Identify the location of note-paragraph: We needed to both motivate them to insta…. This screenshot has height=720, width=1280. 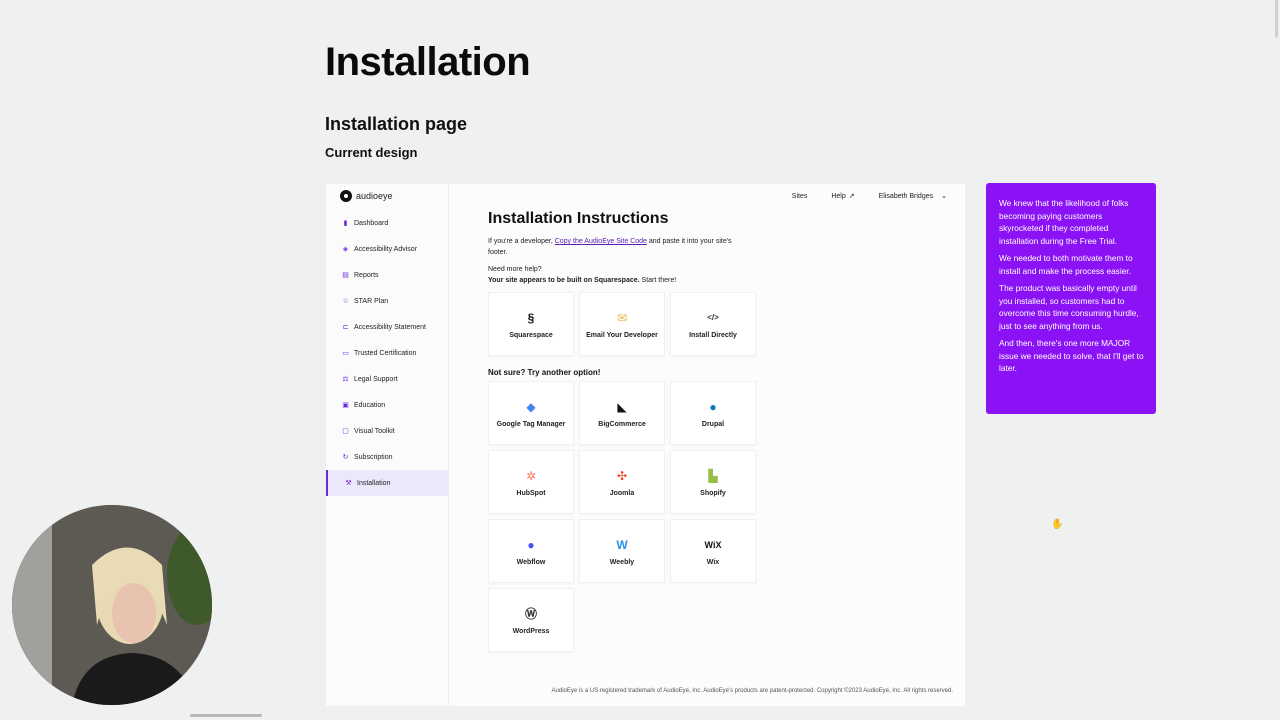
(1066, 264).